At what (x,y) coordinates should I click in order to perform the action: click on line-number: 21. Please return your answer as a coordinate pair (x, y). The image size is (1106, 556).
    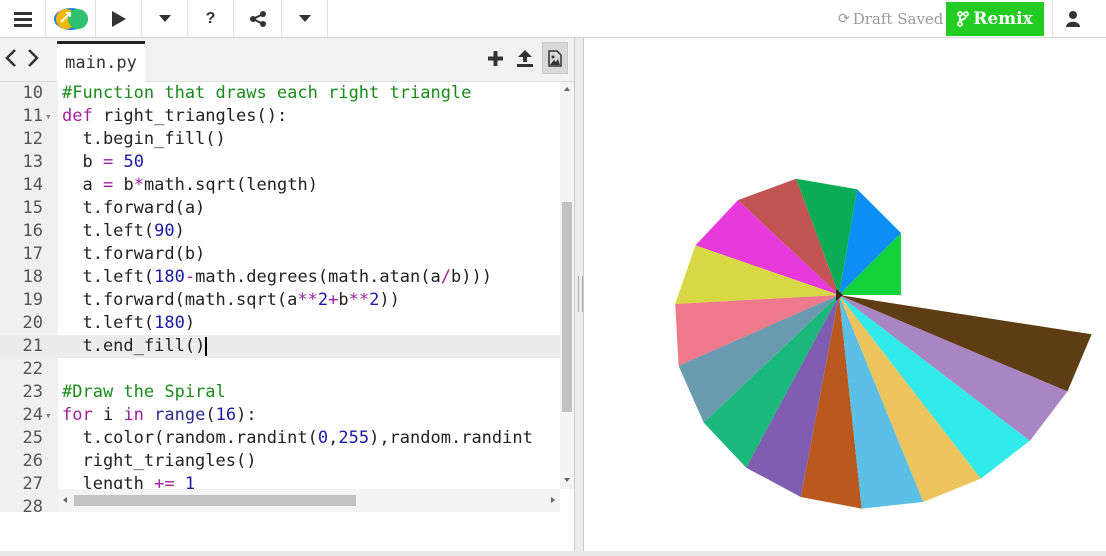
    Looking at the image, I should click on (32, 346).